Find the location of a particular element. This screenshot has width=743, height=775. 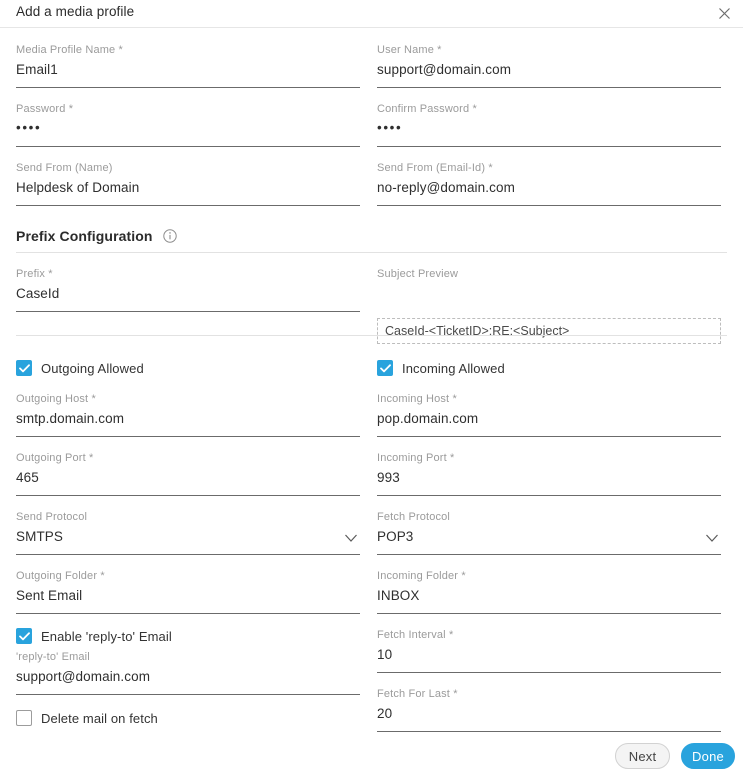

confirm-password-label: Confirm Password * is located at coordinates (427, 109).